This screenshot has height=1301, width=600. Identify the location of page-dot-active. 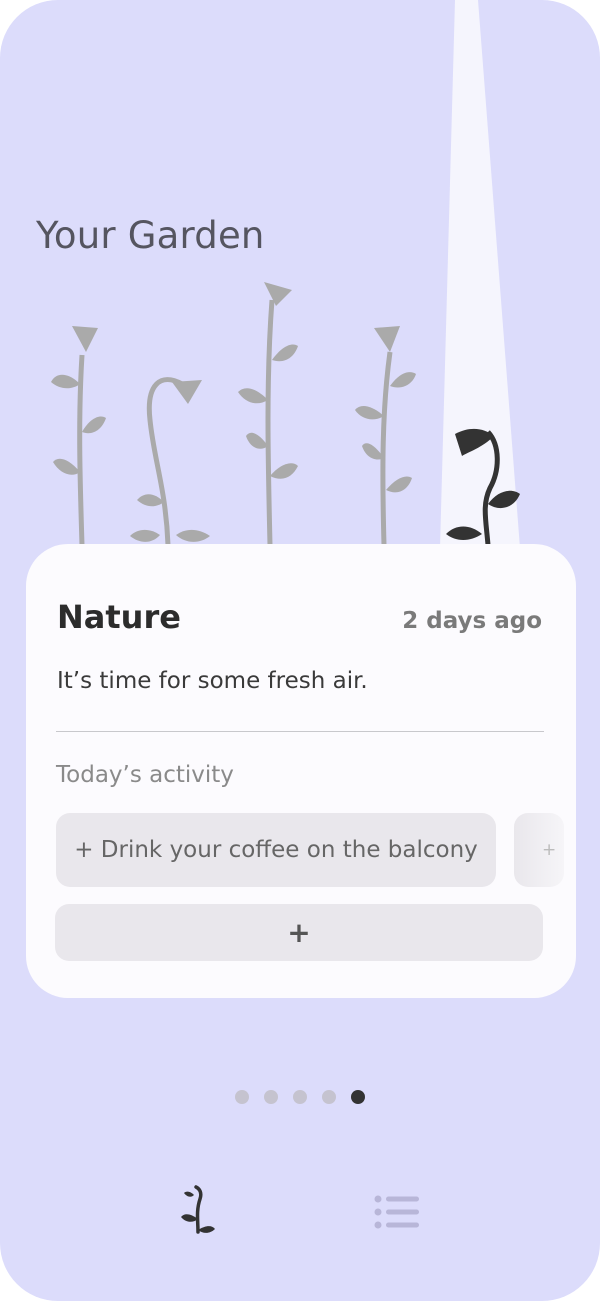
(358, 1097).